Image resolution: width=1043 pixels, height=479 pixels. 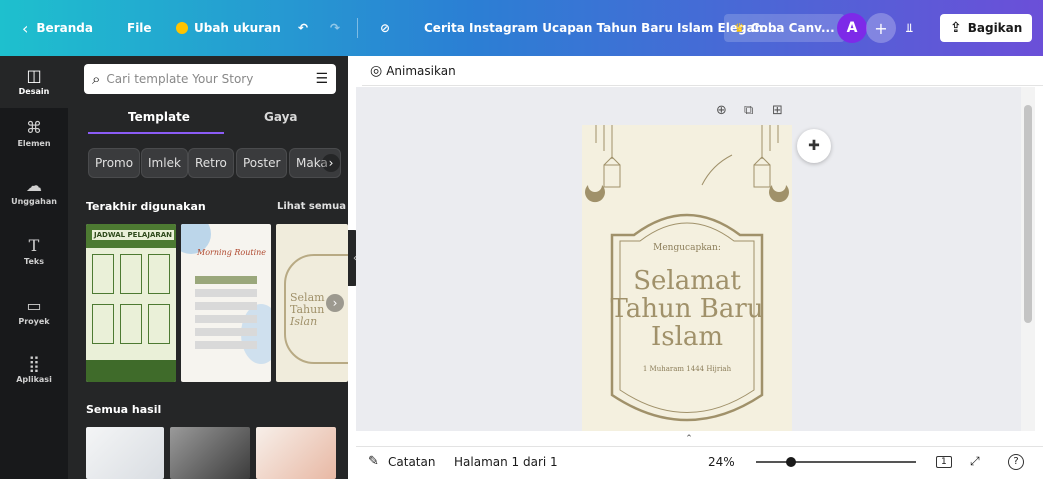 I want to click on search-input, so click(x=211, y=79).